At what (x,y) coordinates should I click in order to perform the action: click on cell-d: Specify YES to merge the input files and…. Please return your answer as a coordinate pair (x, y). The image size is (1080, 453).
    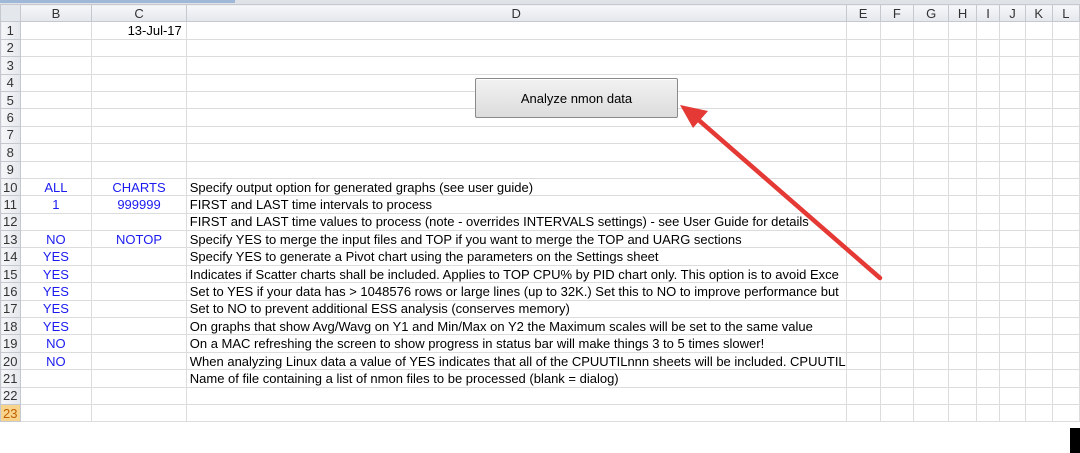
    Looking at the image, I should click on (516, 239).